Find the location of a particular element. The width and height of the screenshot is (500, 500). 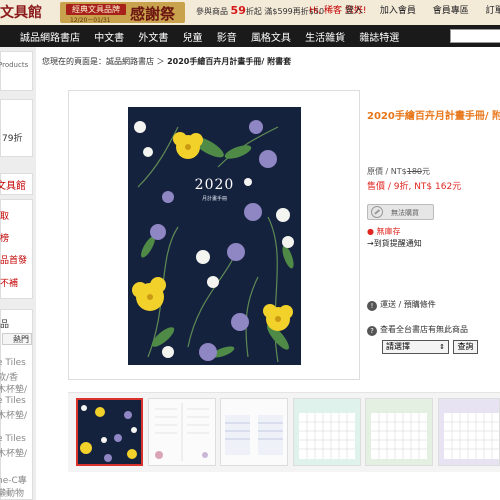

shipping-info-link: ! 運送 / 預購條件 is located at coordinates (401, 305).